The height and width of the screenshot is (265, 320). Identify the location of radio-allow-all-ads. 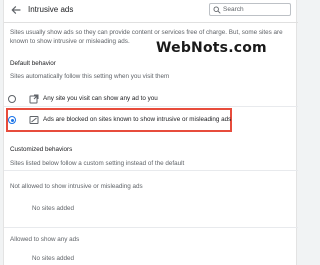
(12, 99).